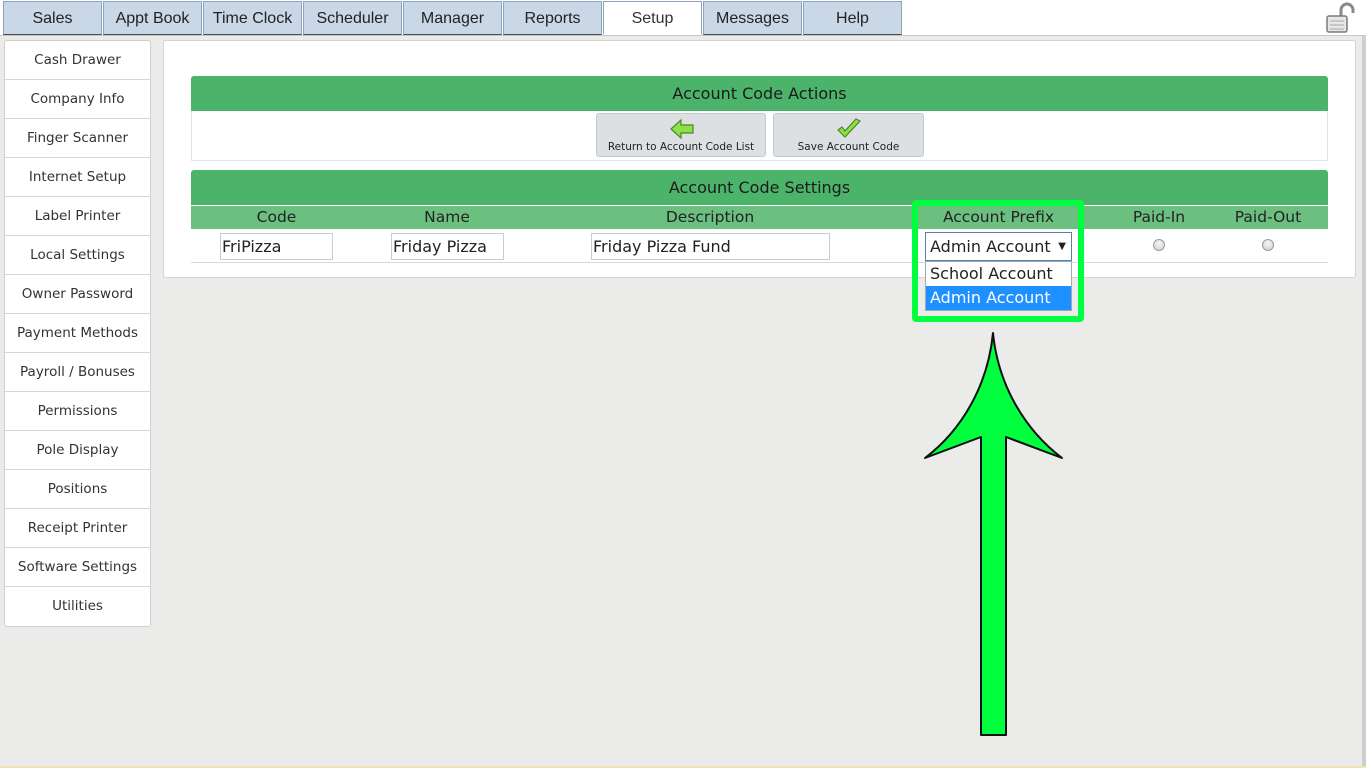 The height and width of the screenshot is (768, 1366). I want to click on account-prefix-value: Admin Account, so click(990, 246).